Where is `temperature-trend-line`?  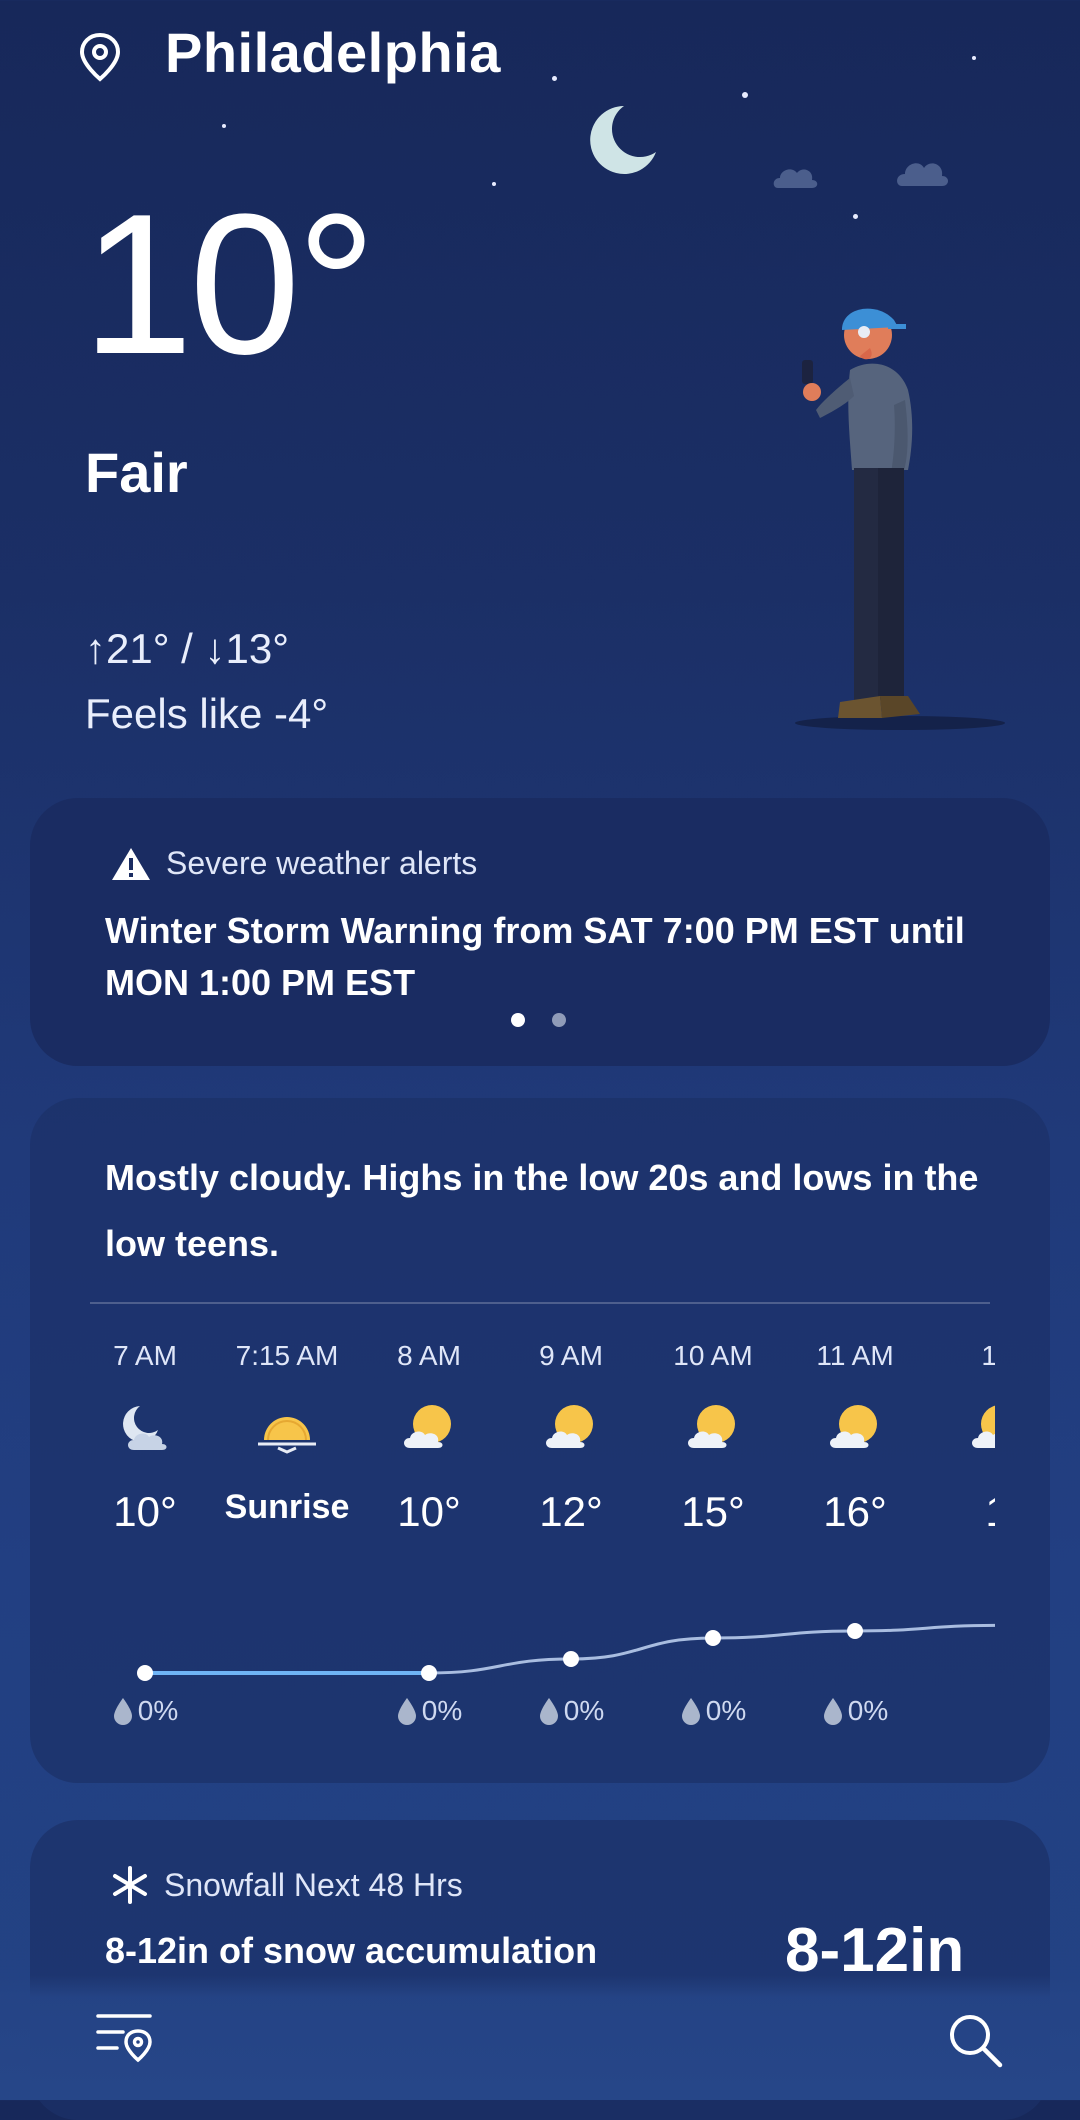 temperature-trend-line is located at coordinates (566, 1652).